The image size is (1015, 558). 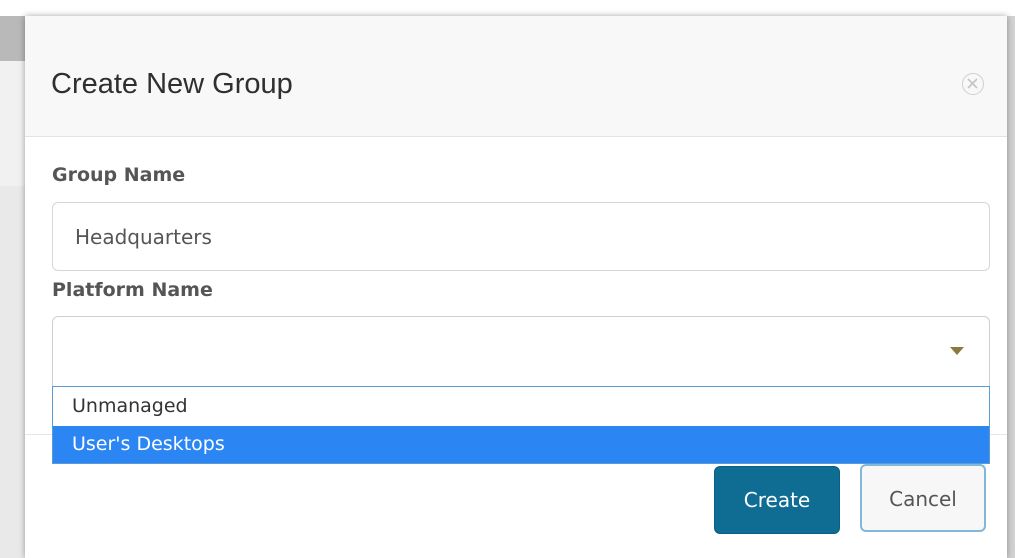 I want to click on backdrop-right-strip, so click(x=1011, y=287).